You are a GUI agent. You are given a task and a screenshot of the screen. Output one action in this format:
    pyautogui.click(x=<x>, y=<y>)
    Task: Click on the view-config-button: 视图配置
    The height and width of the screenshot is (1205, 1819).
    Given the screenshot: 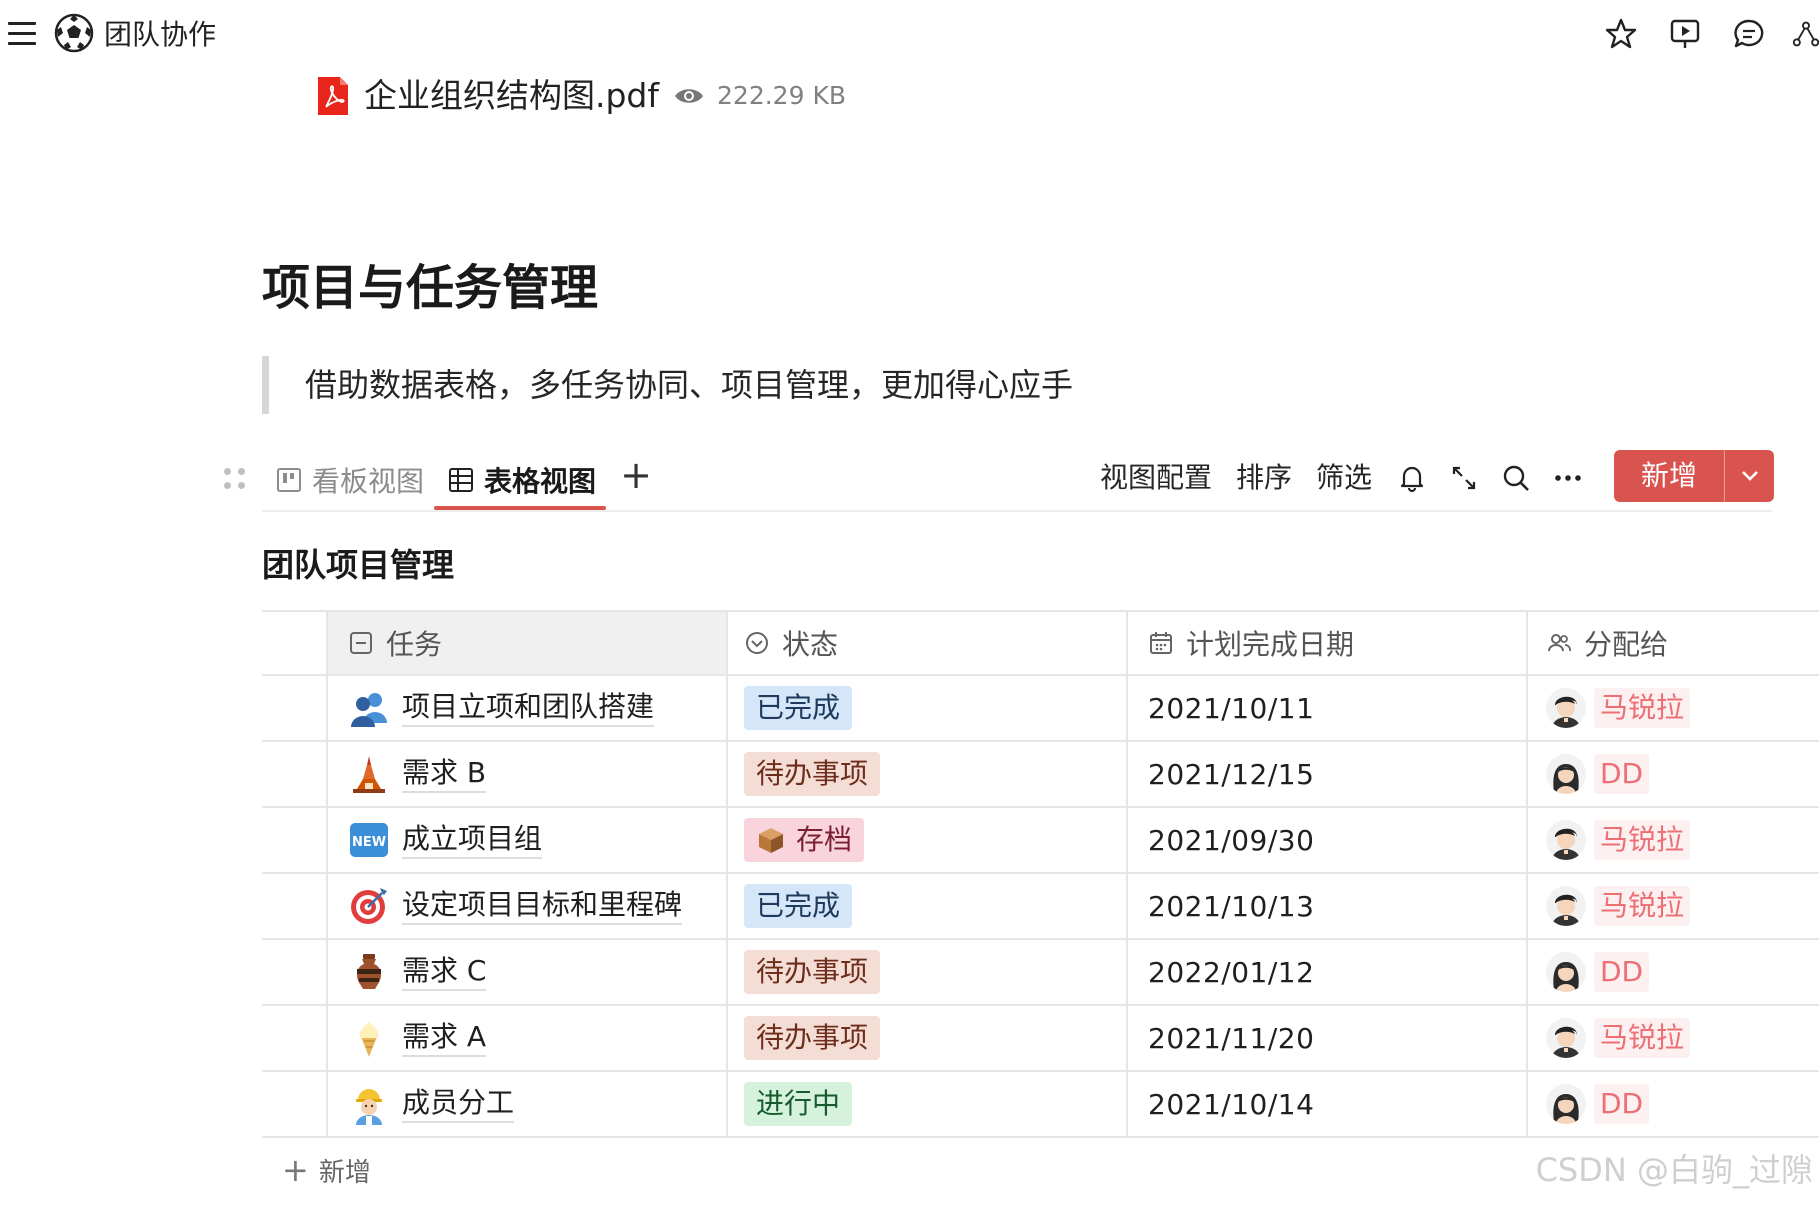 What is the action you would take?
    pyautogui.click(x=1156, y=478)
    